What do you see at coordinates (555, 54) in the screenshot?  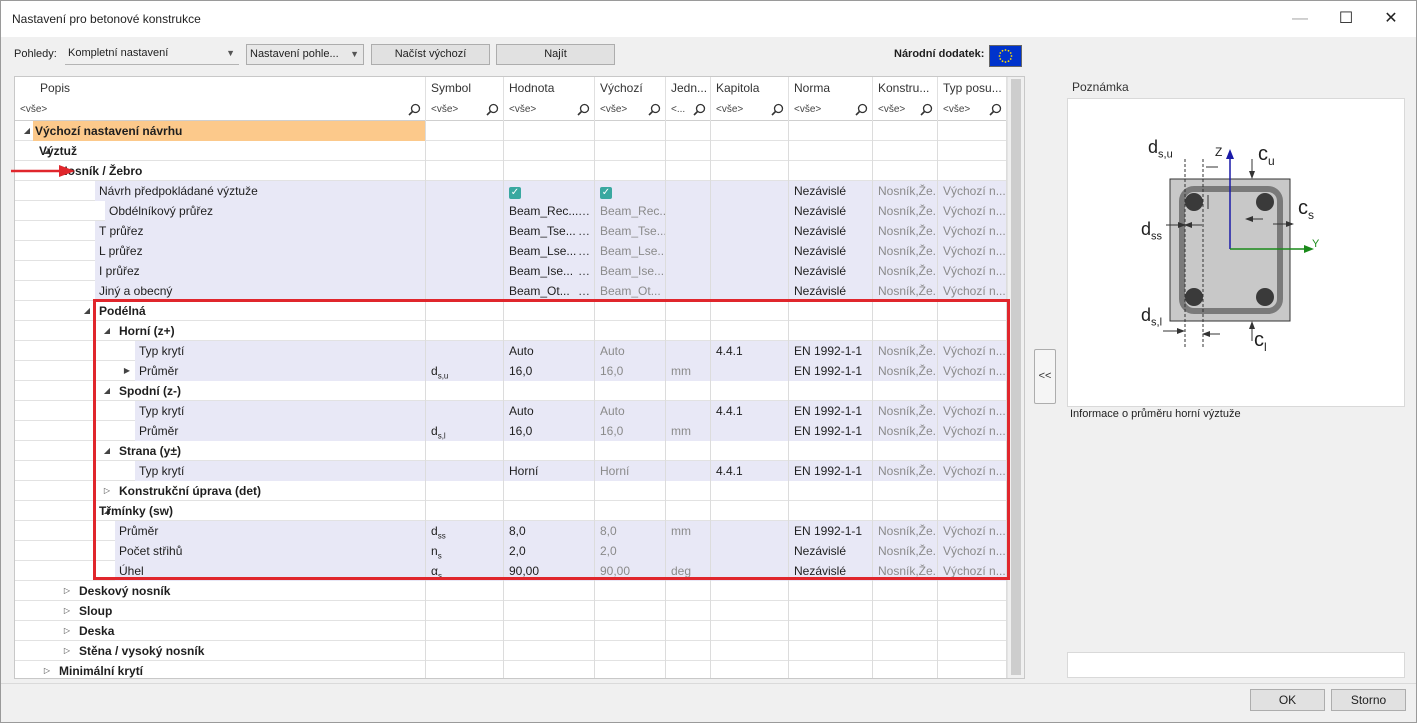 I see `find-button: Najít` at bounding box center [555, 54].